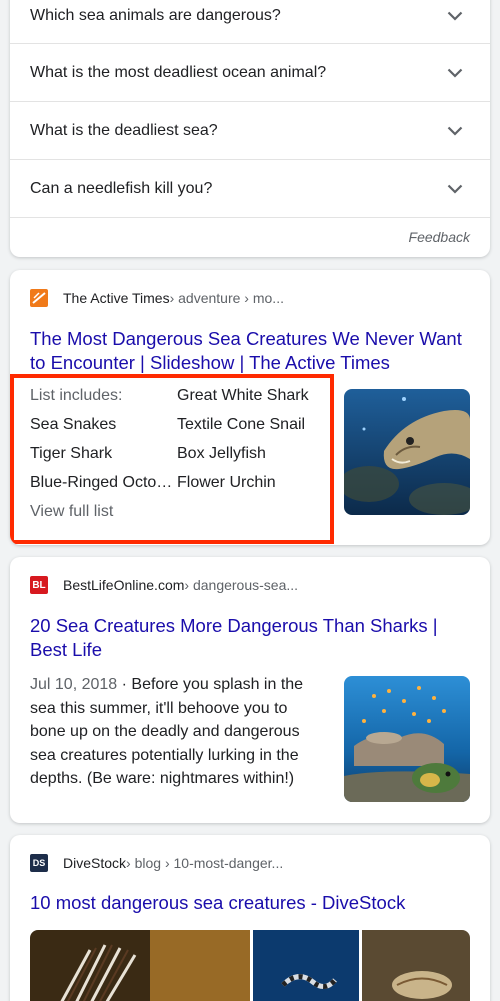 This screenshot has width=500, height=1001. What do you see at coordinates (73, 424) in the screenshot?
I see `list-item: Sea Snakes` at bounding box center [73, 424].